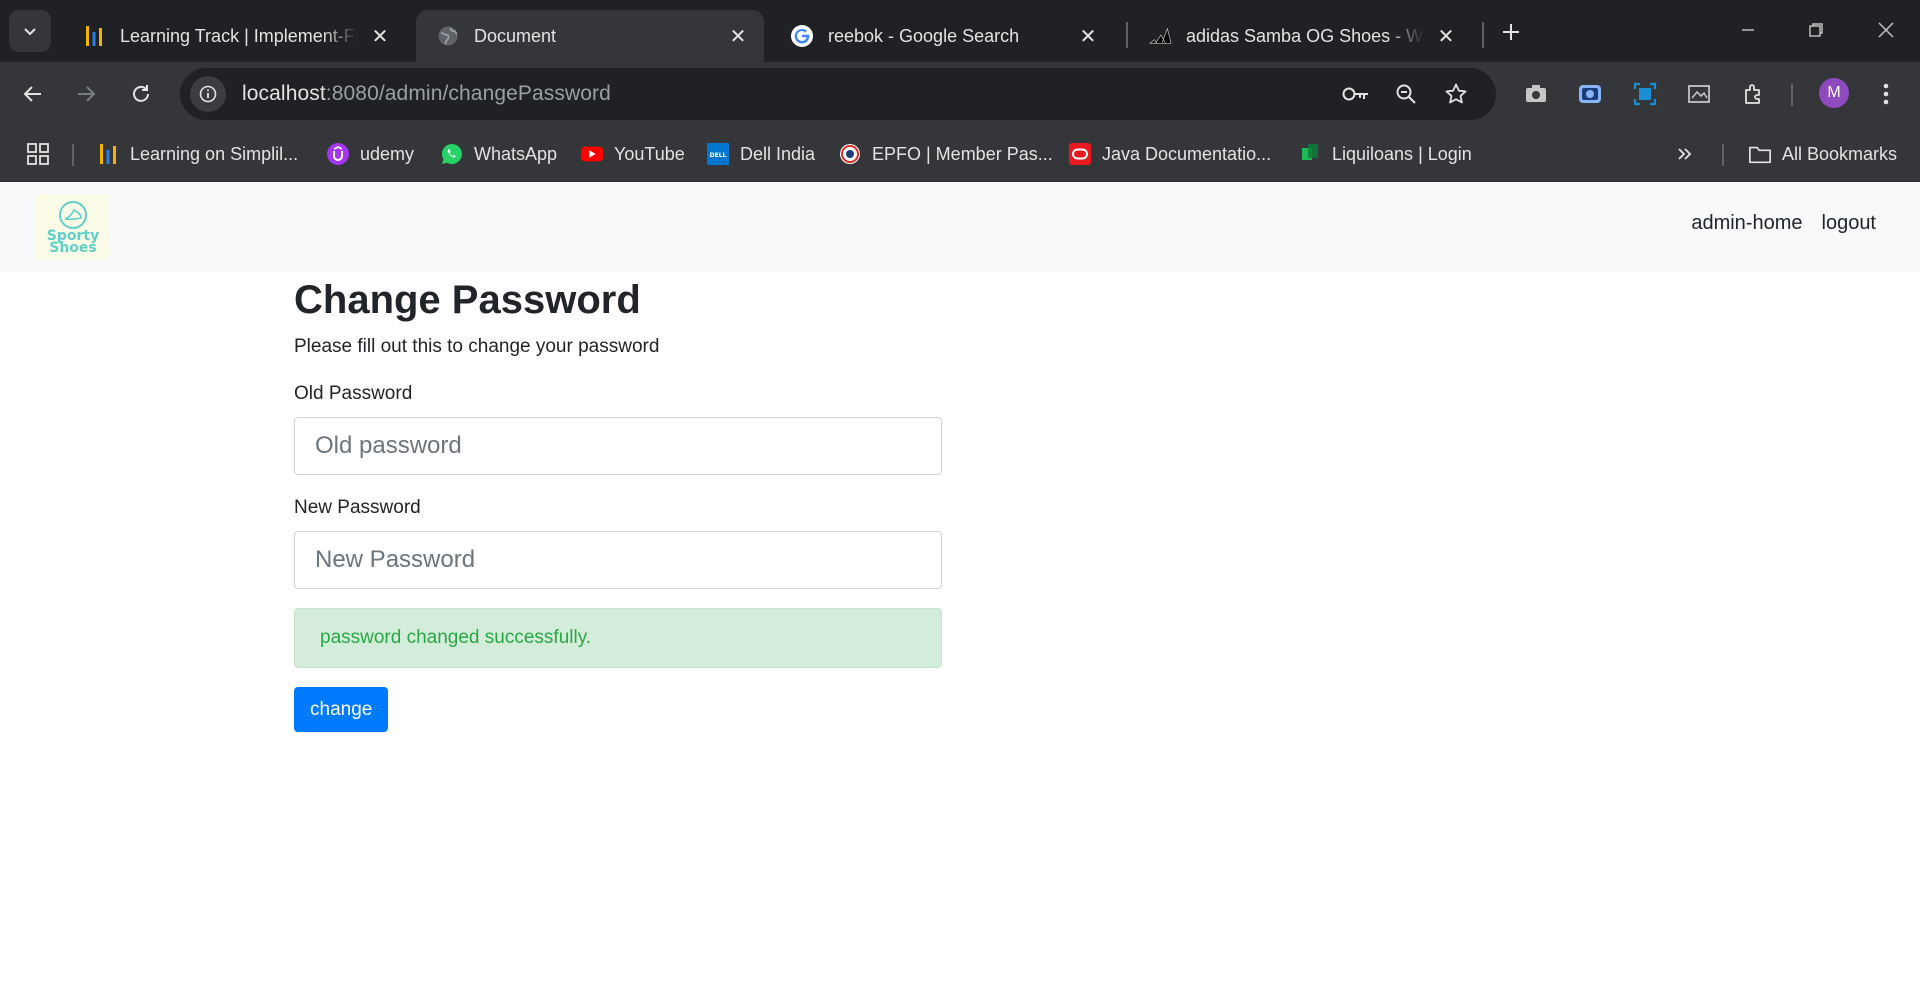 Image resolution: width=1920 pixels, height=1008 pixels. I want to click on old-password-label: Old Password, so click(353, 393).